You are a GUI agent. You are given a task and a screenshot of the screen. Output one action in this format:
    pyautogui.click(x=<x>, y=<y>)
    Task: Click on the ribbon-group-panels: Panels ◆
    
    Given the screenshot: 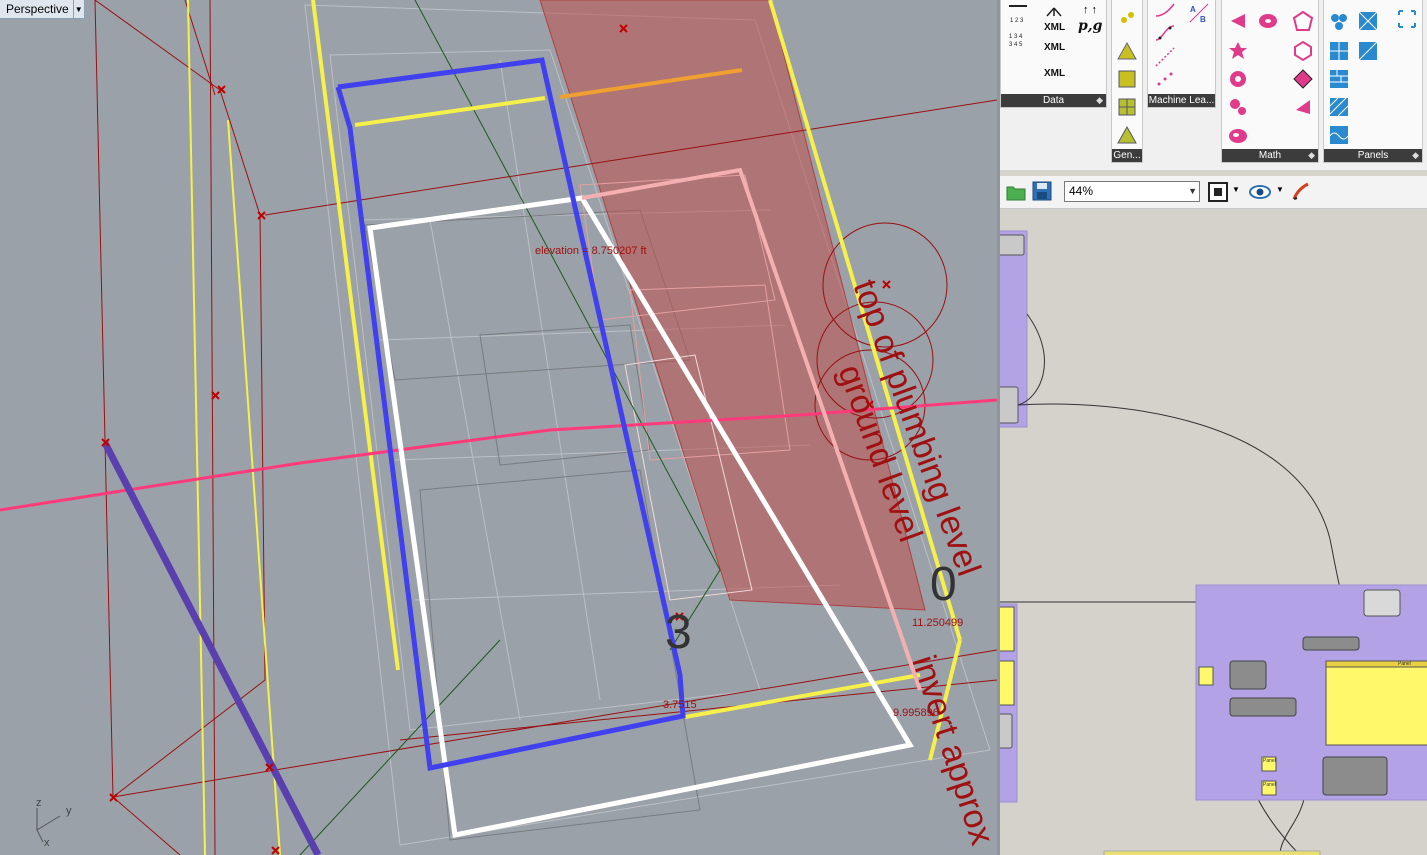 What is the action you would take?
    pyautogui.click(x=1373, y=81)
    